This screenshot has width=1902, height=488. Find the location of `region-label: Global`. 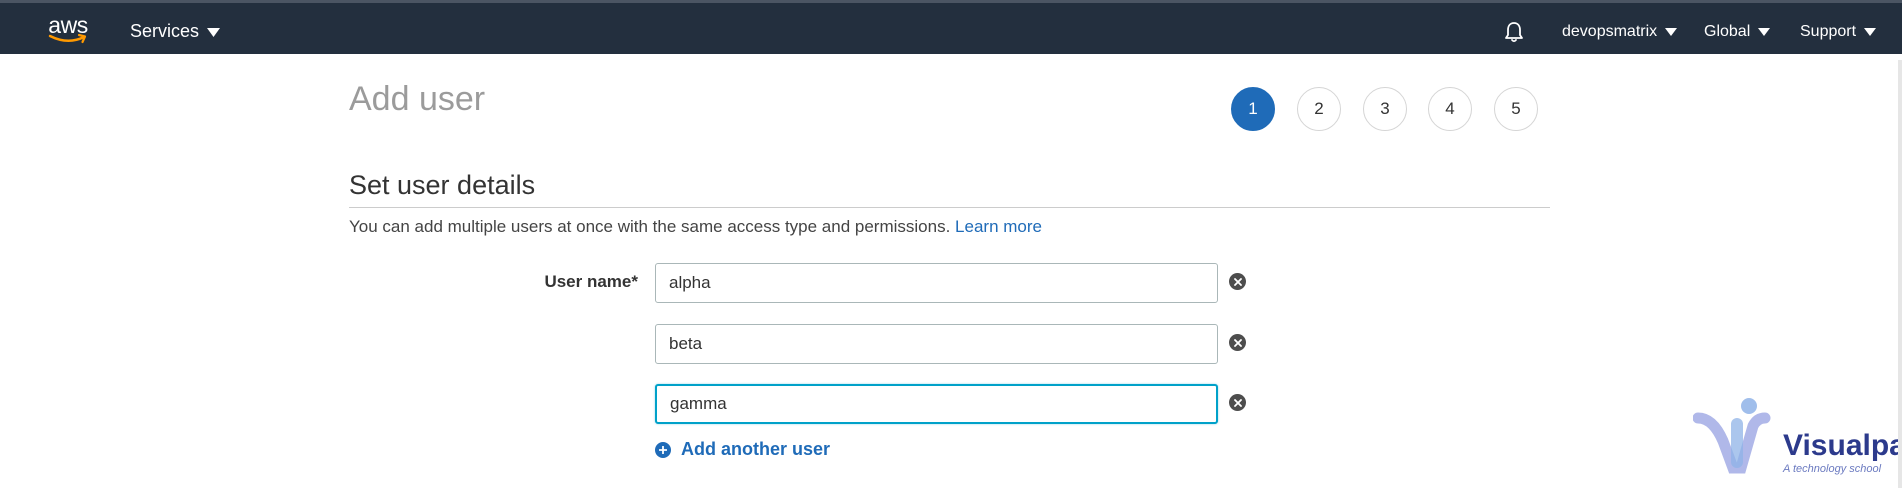

region-label: Global is located at coordinates (1727, 31).